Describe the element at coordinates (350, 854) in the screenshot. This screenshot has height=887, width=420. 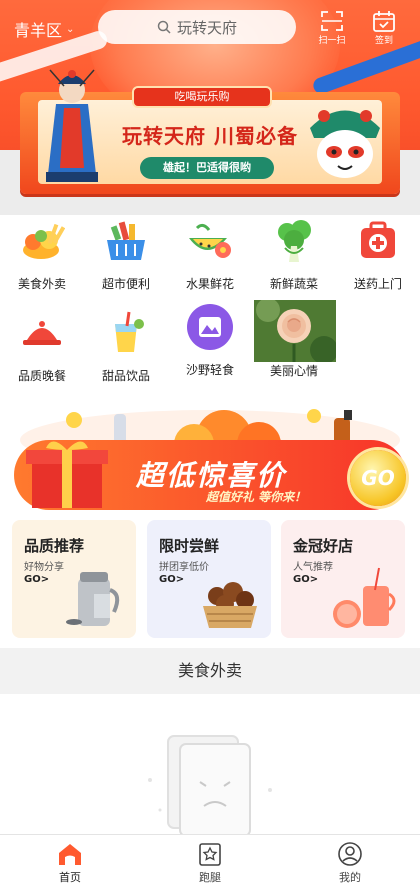
I see `profile-icon` at that location.